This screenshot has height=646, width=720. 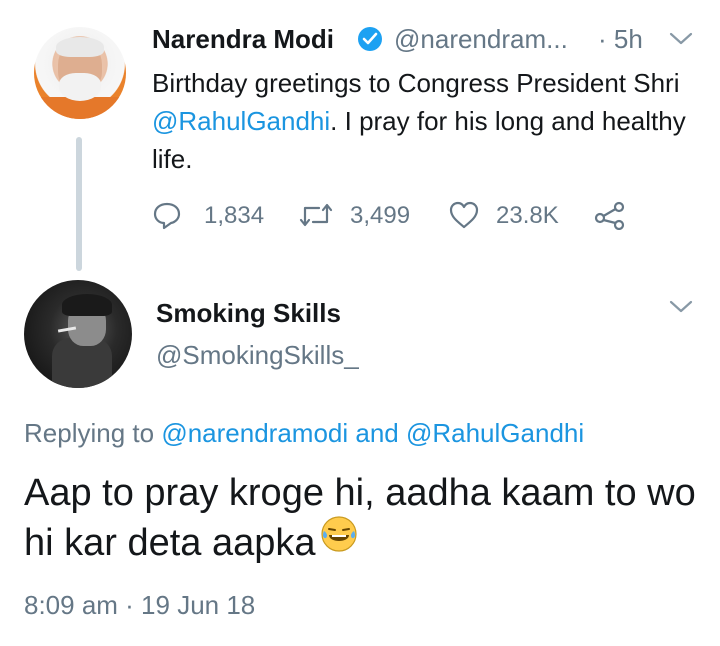 What do you see at coordinates (620, 39) in the screenshot?
I see `tweet-time: · 5h` at bounding box center [620, 39].